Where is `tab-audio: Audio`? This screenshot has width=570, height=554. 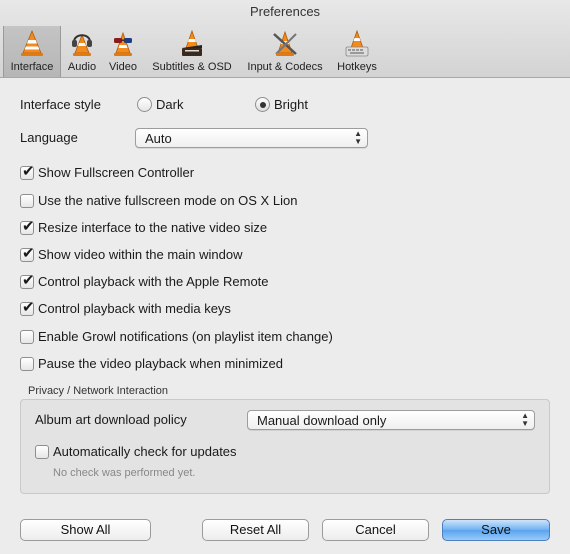
tab-audio: Audio is located at coordinates (82, 51).